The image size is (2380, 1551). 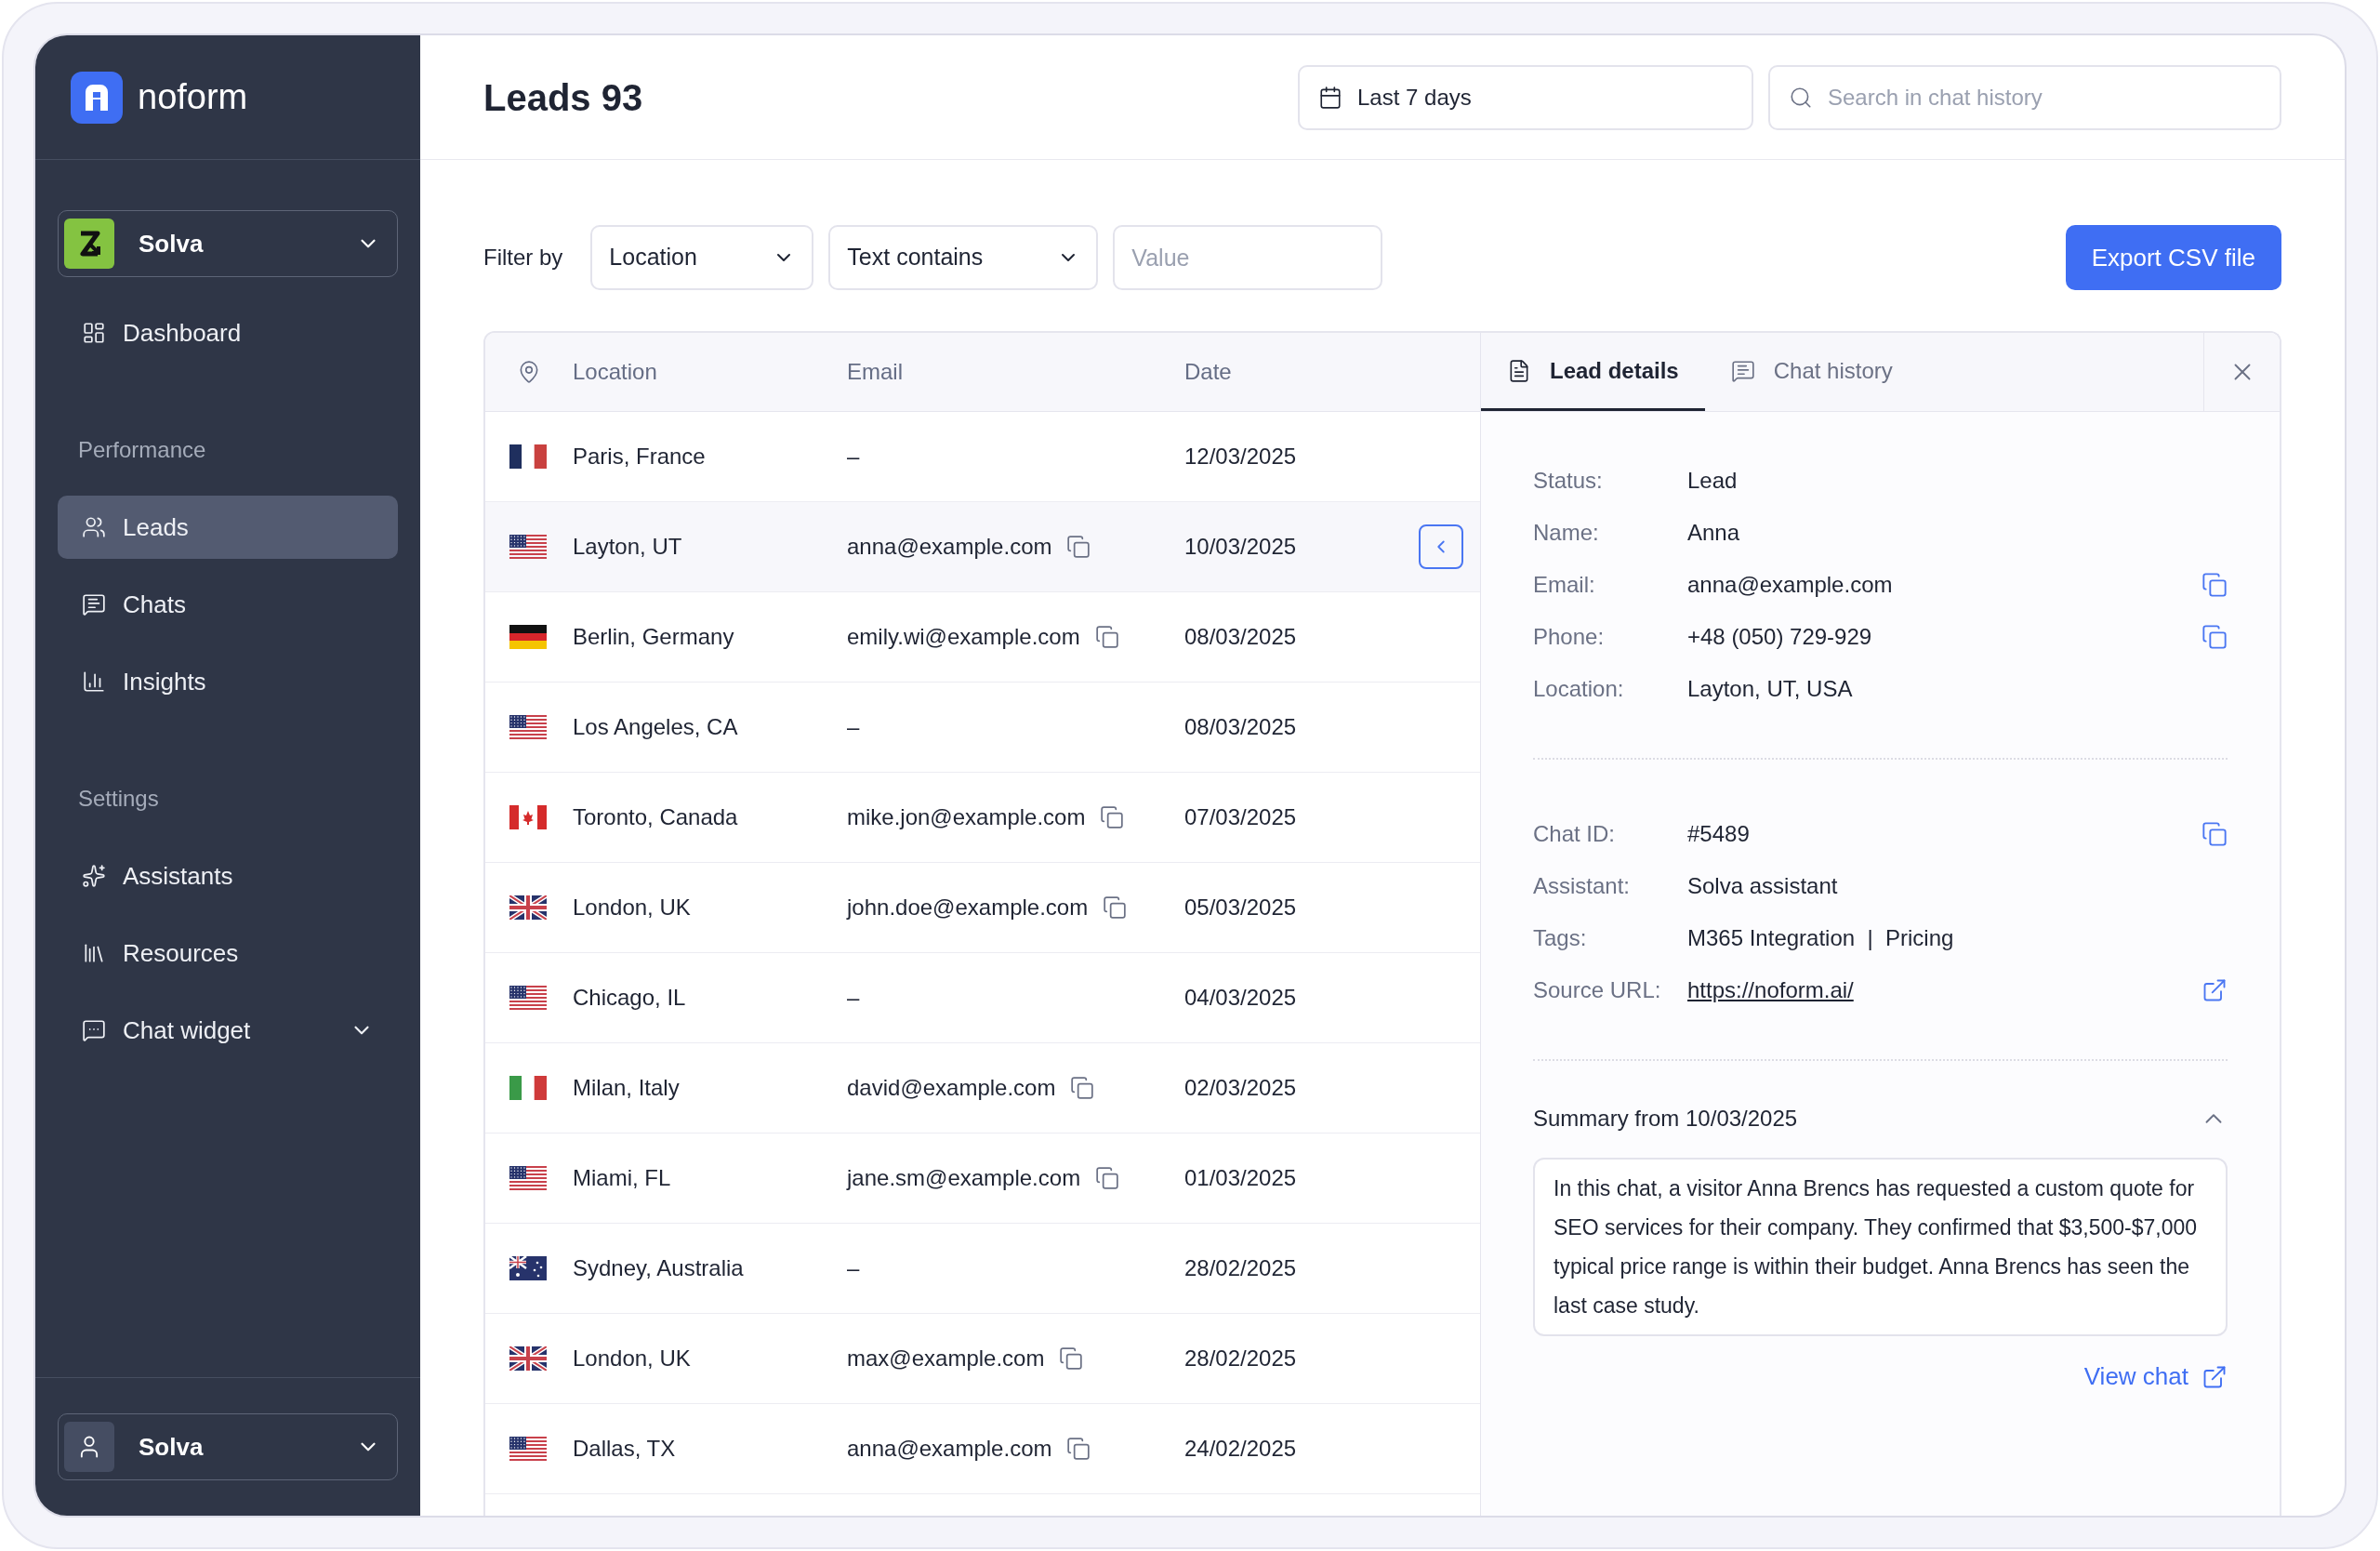 What do you see at coordinates (193, 97) in the screenshot?
I see `brand-name: noform` at bounding box center [193, 97].